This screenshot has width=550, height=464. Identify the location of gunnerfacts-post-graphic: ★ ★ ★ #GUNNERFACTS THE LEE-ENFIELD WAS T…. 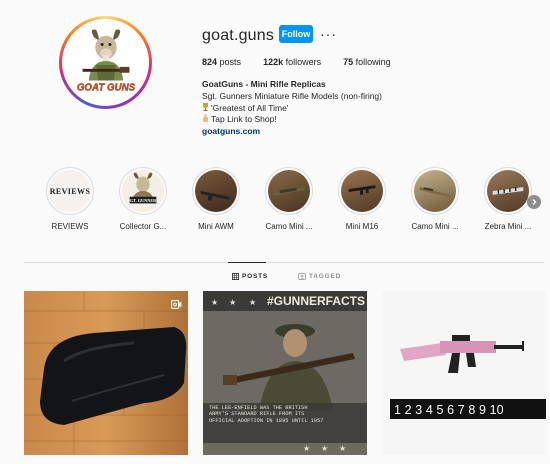
(285, 373).